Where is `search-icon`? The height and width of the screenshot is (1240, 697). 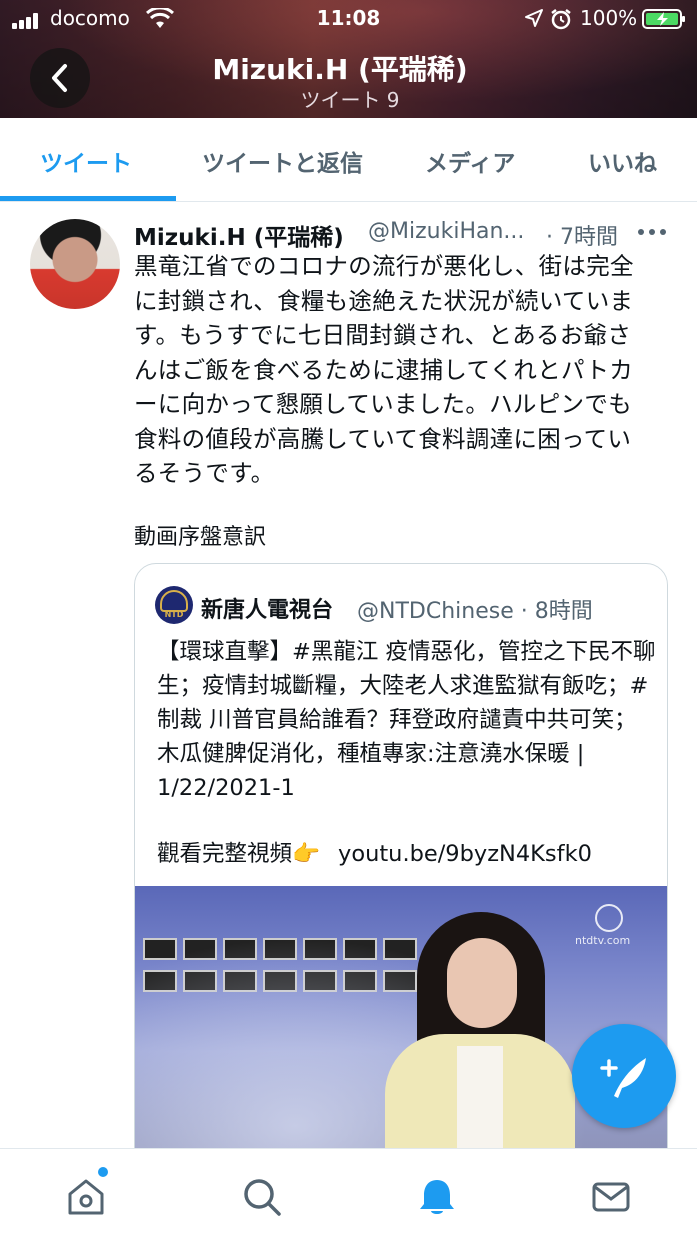 search-icon is located at coordinates (262, 1197).